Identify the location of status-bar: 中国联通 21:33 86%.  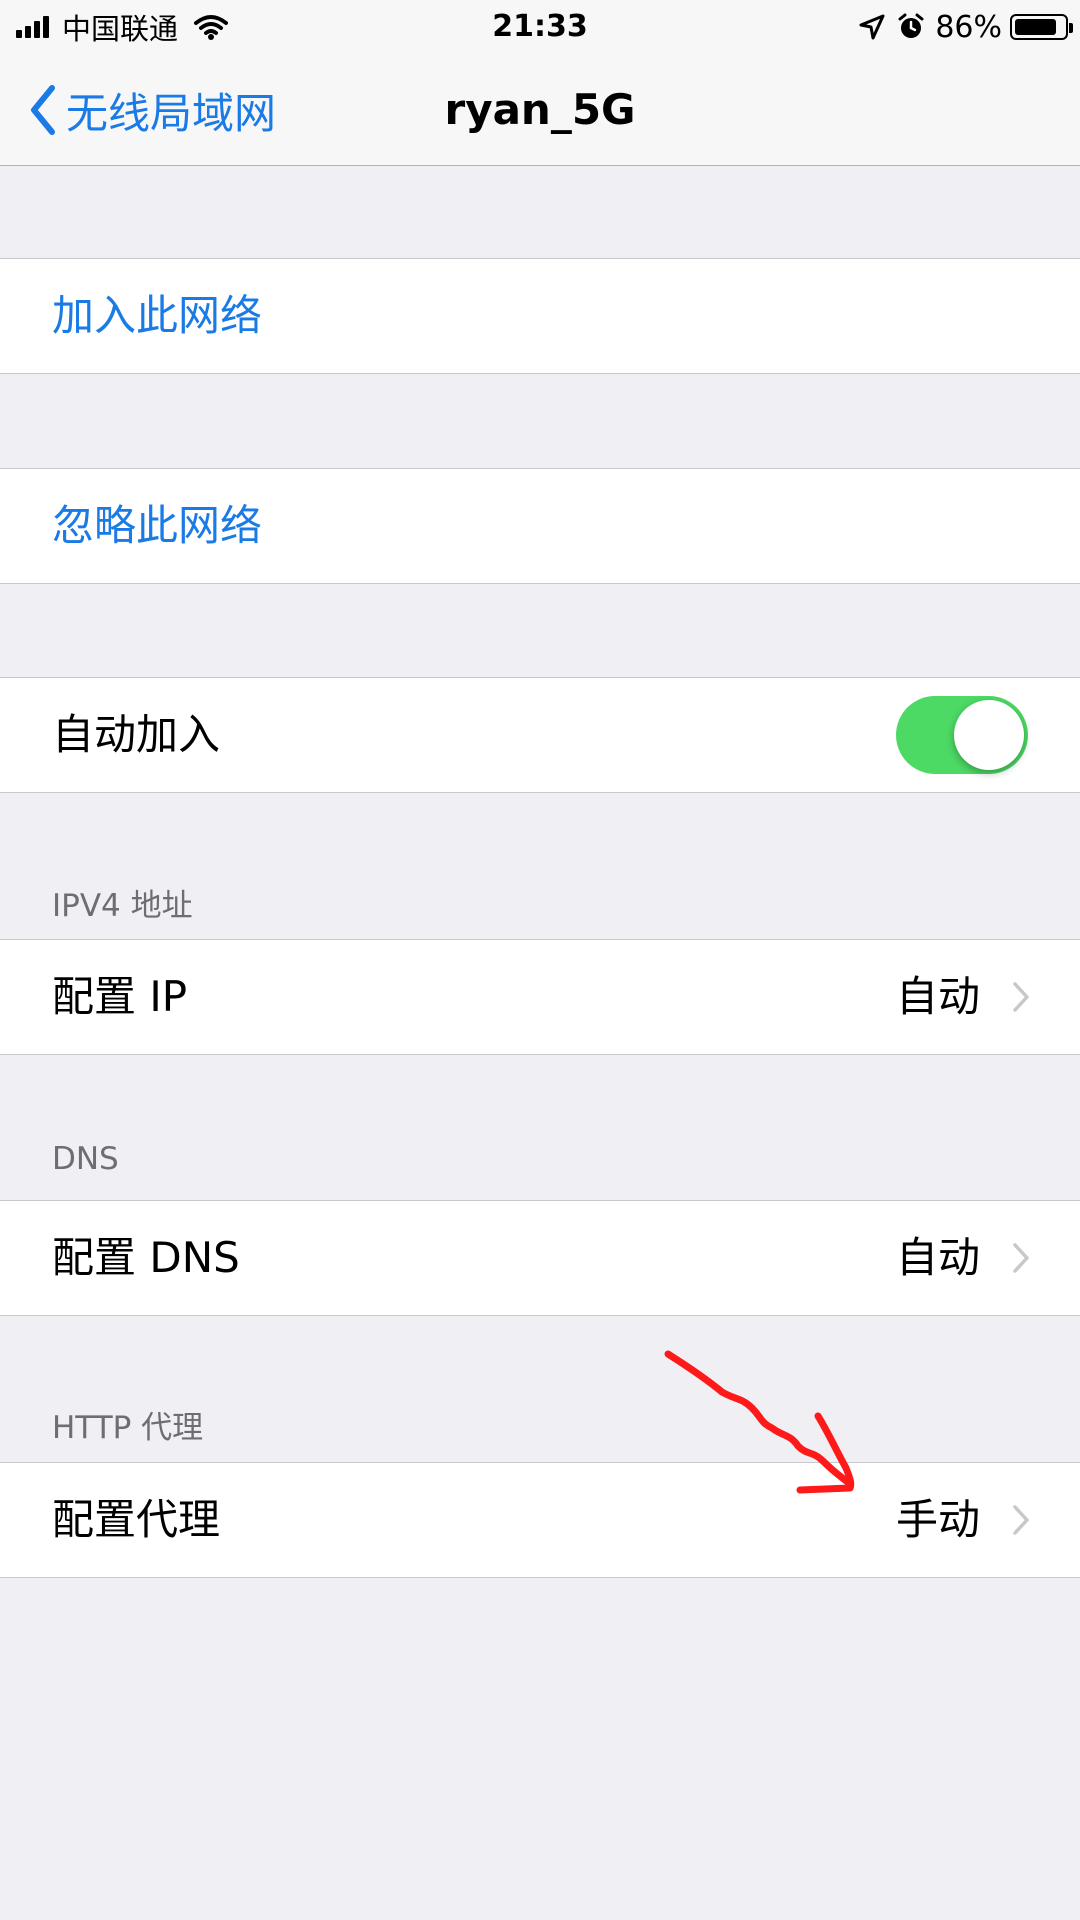
(540, 27).